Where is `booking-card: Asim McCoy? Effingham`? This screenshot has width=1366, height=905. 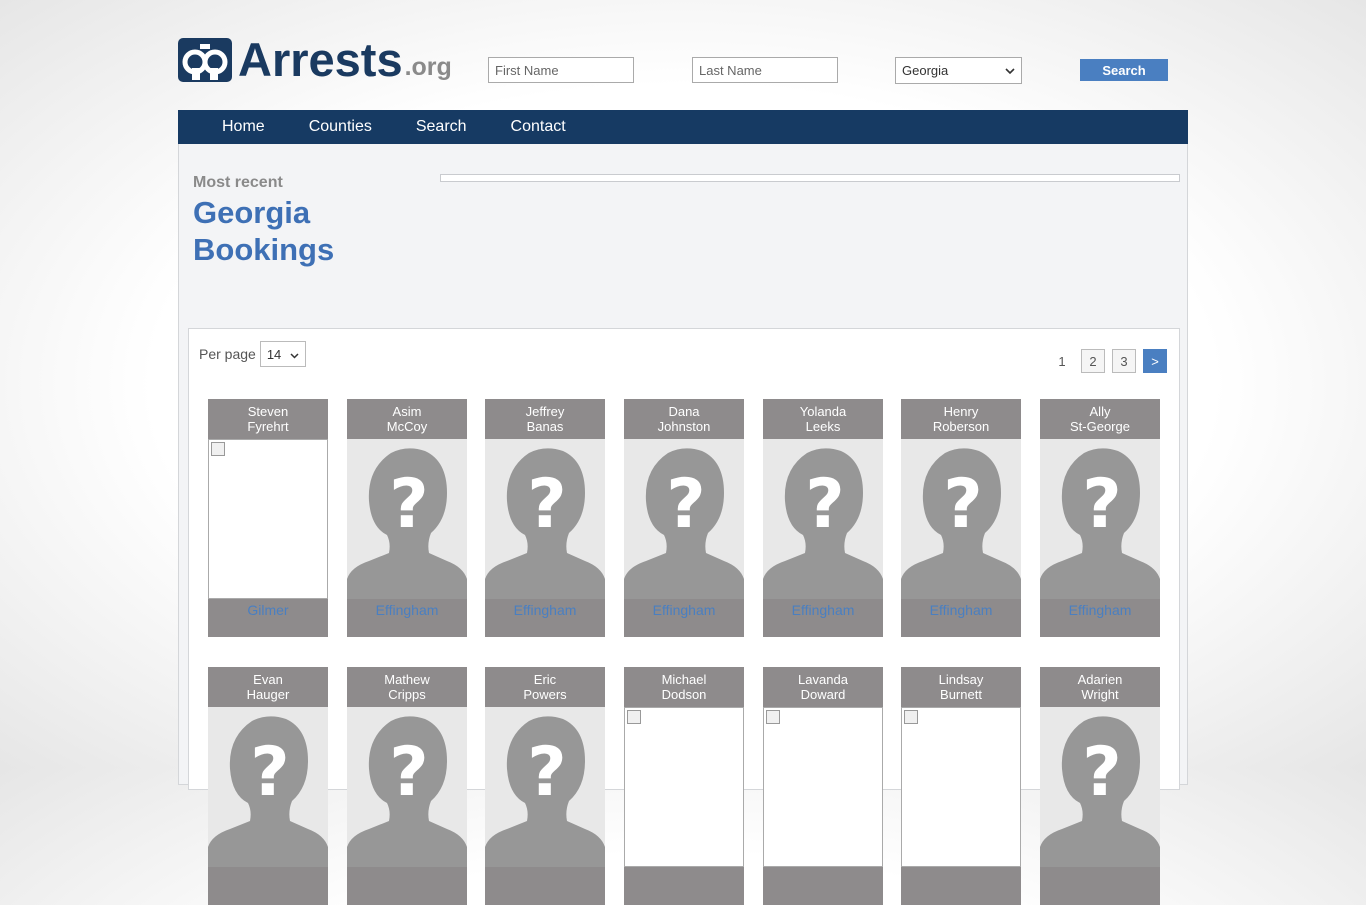 booking-card: Asim McCoy? Effingham is located at coordinates (407, 518).